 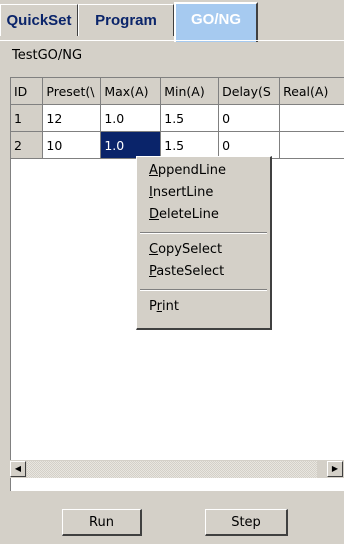 What do you see at coordinates (172, 469) in the screenshot?
I see `scroll-track` at bounding box center [172, 469].